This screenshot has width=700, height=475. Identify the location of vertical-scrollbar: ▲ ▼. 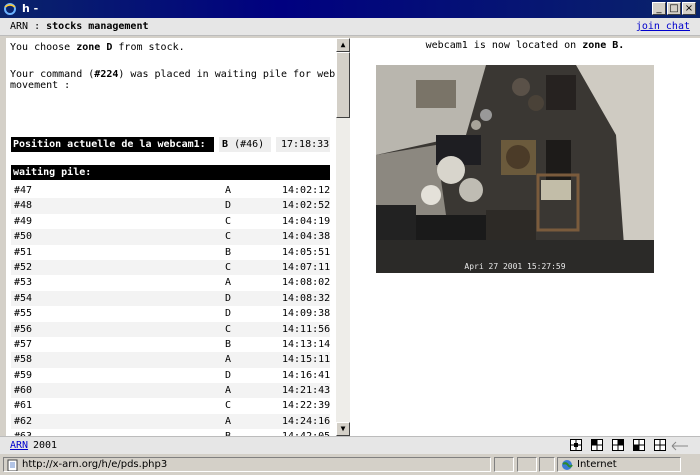
(343, 237).